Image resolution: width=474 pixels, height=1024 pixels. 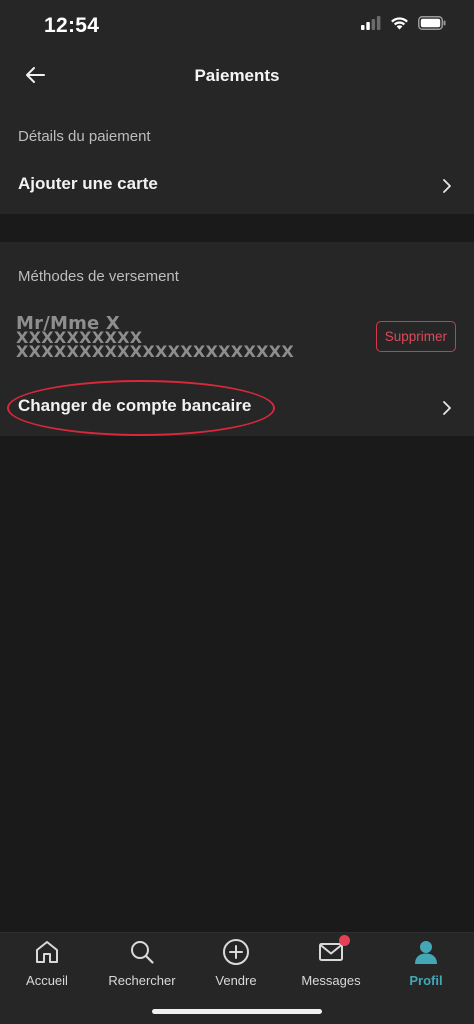 What do you see at coordinates (415, 336) in the screenshot?
I see `delete-account-button: Supprimer` at bounding box center [415, 336].